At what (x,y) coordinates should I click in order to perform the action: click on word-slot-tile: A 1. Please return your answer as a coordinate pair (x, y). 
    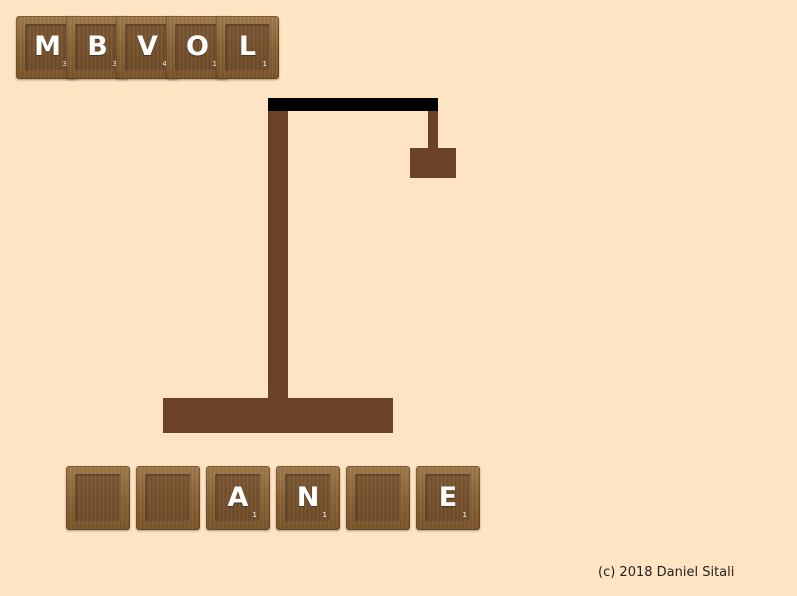
    Looking at the image, I should click on (238, 498).